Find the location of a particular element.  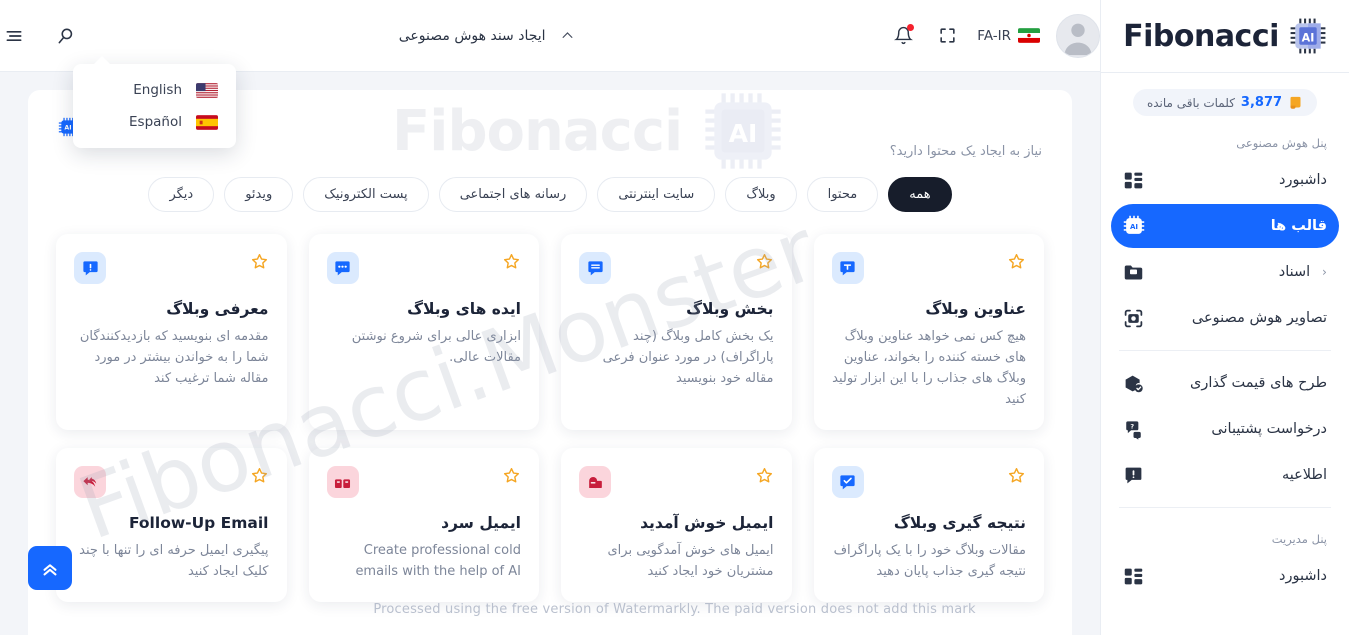

language-selector-button: FA-IR is located at coordinates (1008, 36).